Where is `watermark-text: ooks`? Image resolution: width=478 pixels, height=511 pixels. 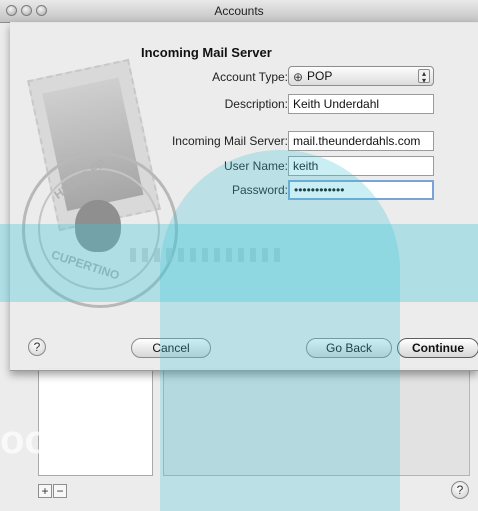 watermark-text: ooks is located at coordinates (47, 440).